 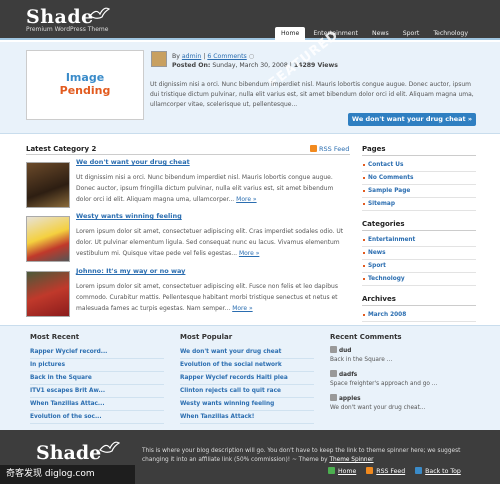 I want to click on sidebar-heading: Archives, so click(x=419, y=300).